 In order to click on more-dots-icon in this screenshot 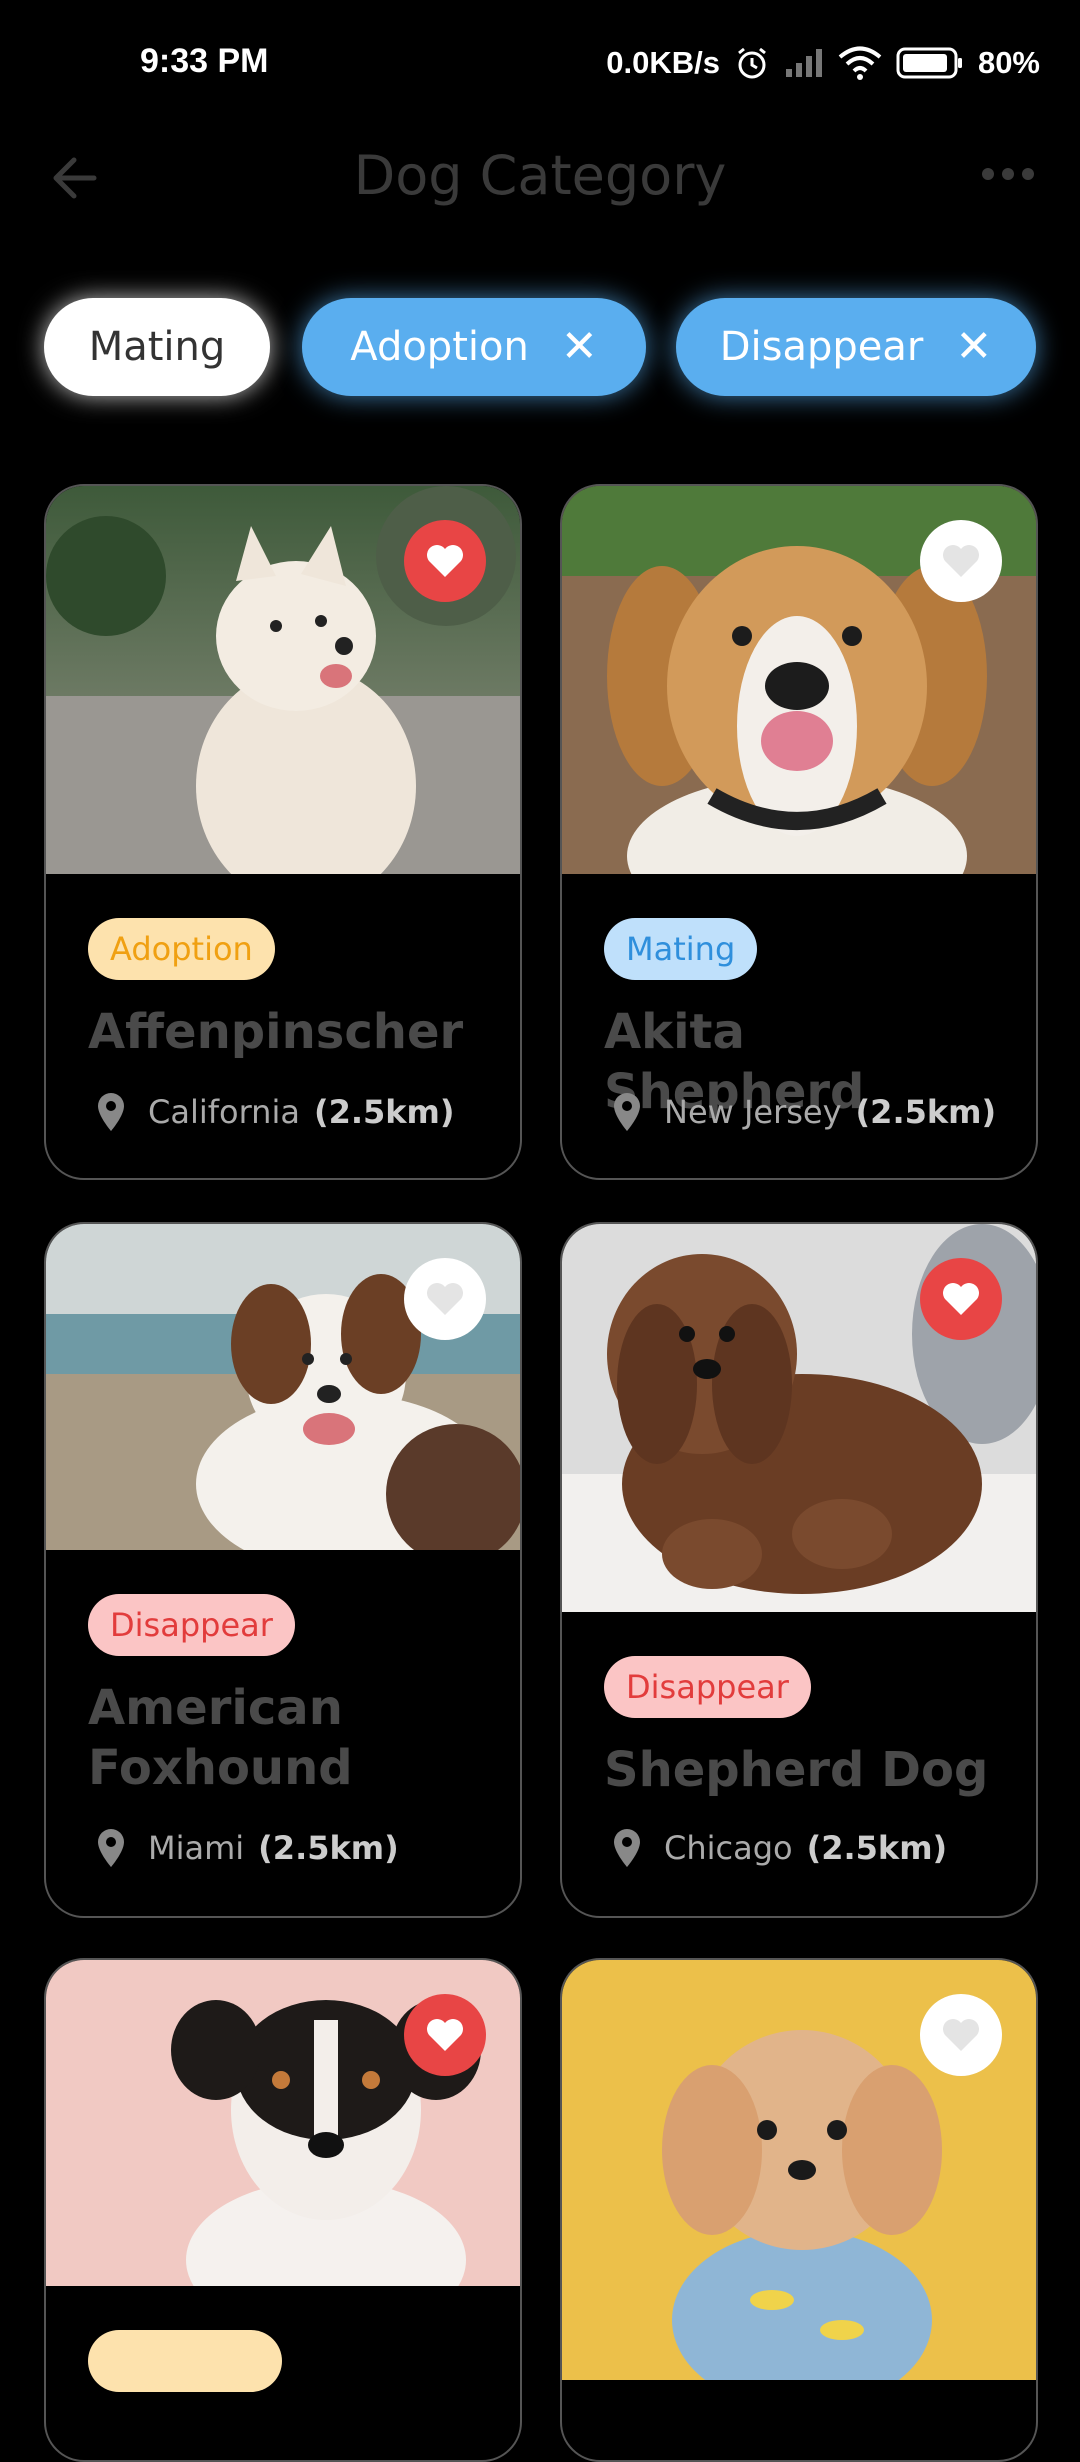, I will do `click(1008, 174)`.